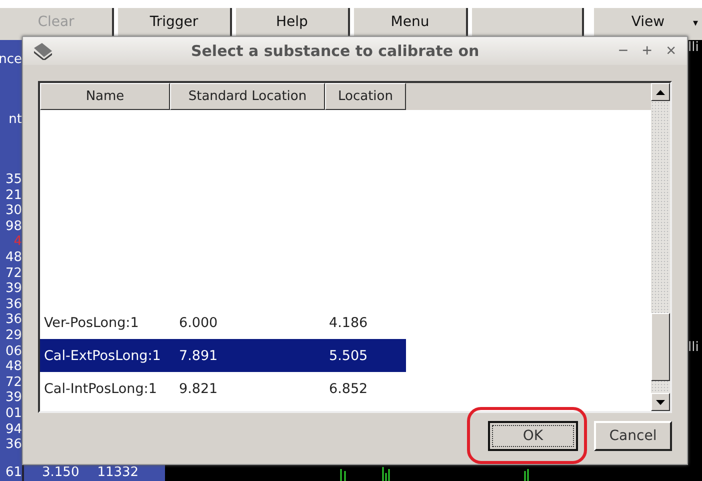 Image resolution: width=702 pixels, height=481 pixels. I want to click on dialog-button: OK, so click(533, 436).